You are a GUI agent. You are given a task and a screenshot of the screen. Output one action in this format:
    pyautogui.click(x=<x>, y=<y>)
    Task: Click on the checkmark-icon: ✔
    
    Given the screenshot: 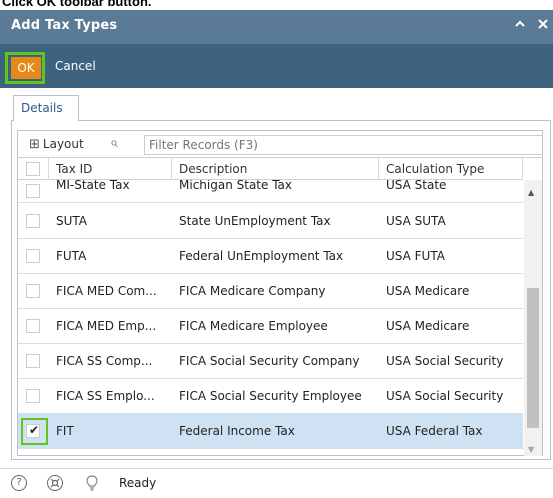 What is the action you would take?
    pyautogui.click(x=34, y=430)
    